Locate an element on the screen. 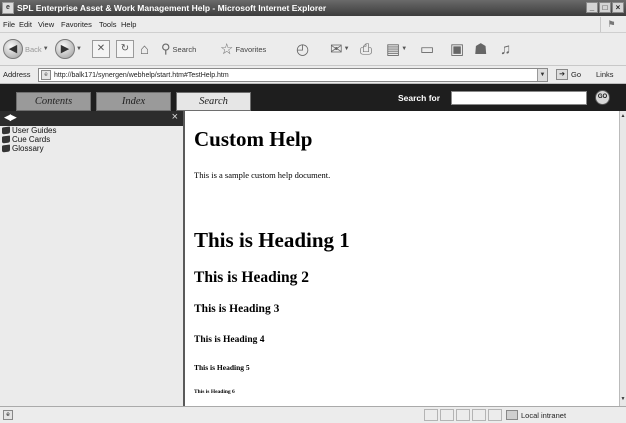 The width and height of the screenshot is (626, 423). page-title: Custom Help is located at coordinates (253, 139).